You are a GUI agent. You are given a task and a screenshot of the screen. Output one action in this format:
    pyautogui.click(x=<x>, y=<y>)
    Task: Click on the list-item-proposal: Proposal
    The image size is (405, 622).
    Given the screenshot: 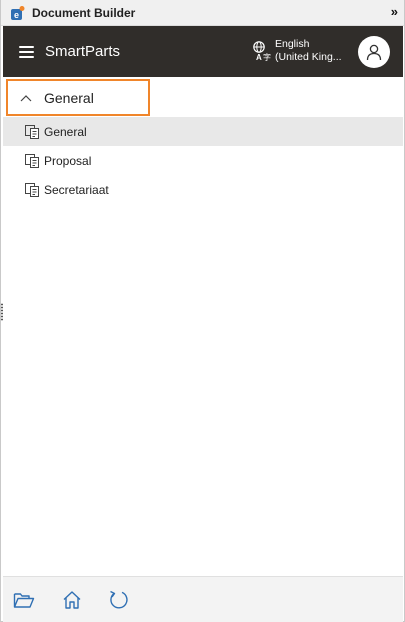 What is the action you would take?
    pyautogui.click(x=203, y=160)
    